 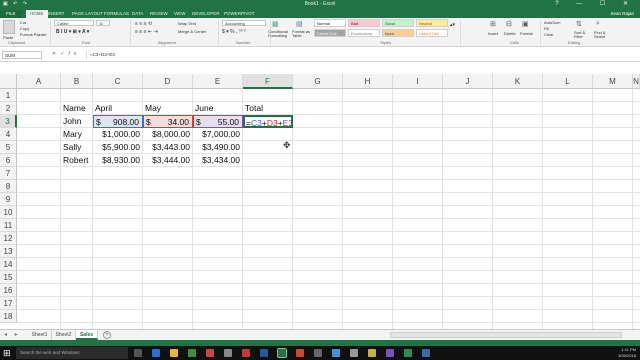 I want to click on tab-insert: INSERT, so click(x=56, y=14).